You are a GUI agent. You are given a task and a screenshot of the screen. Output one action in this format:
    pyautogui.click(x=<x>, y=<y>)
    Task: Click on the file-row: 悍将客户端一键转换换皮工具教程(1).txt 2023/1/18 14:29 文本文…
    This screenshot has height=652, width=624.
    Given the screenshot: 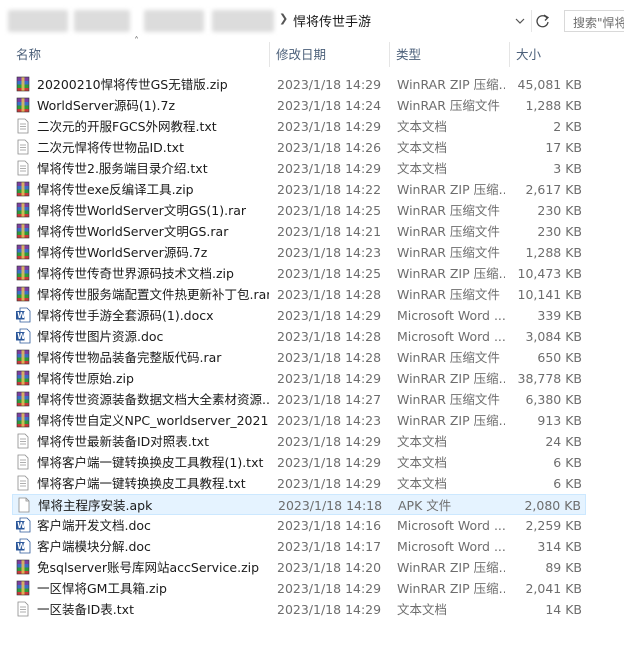 What is the action you would take?
    pyautogui.click(x=299, y=462)
    